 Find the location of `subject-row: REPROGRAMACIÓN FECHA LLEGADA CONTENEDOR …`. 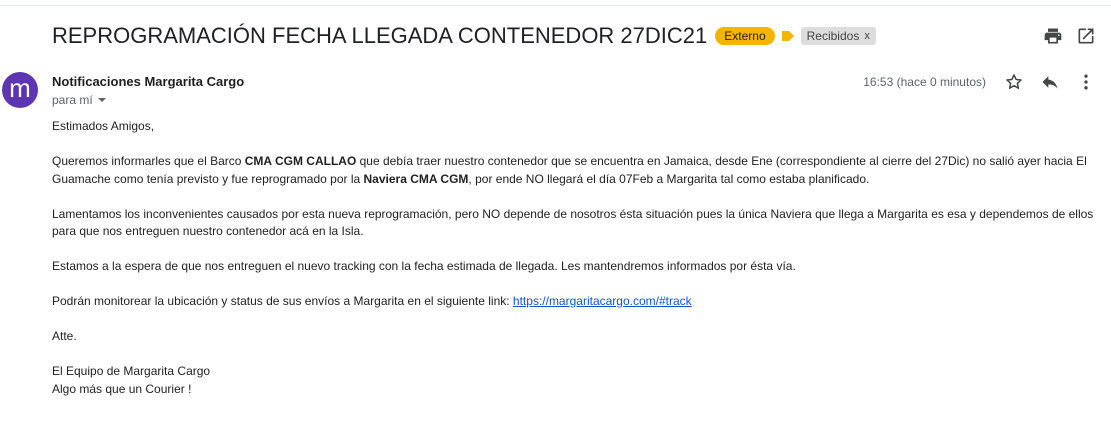

subject-row: REPROGRAMACIÓN FECHA LLEGADA CONTENEDOR … is located at coordinates (464, 36).